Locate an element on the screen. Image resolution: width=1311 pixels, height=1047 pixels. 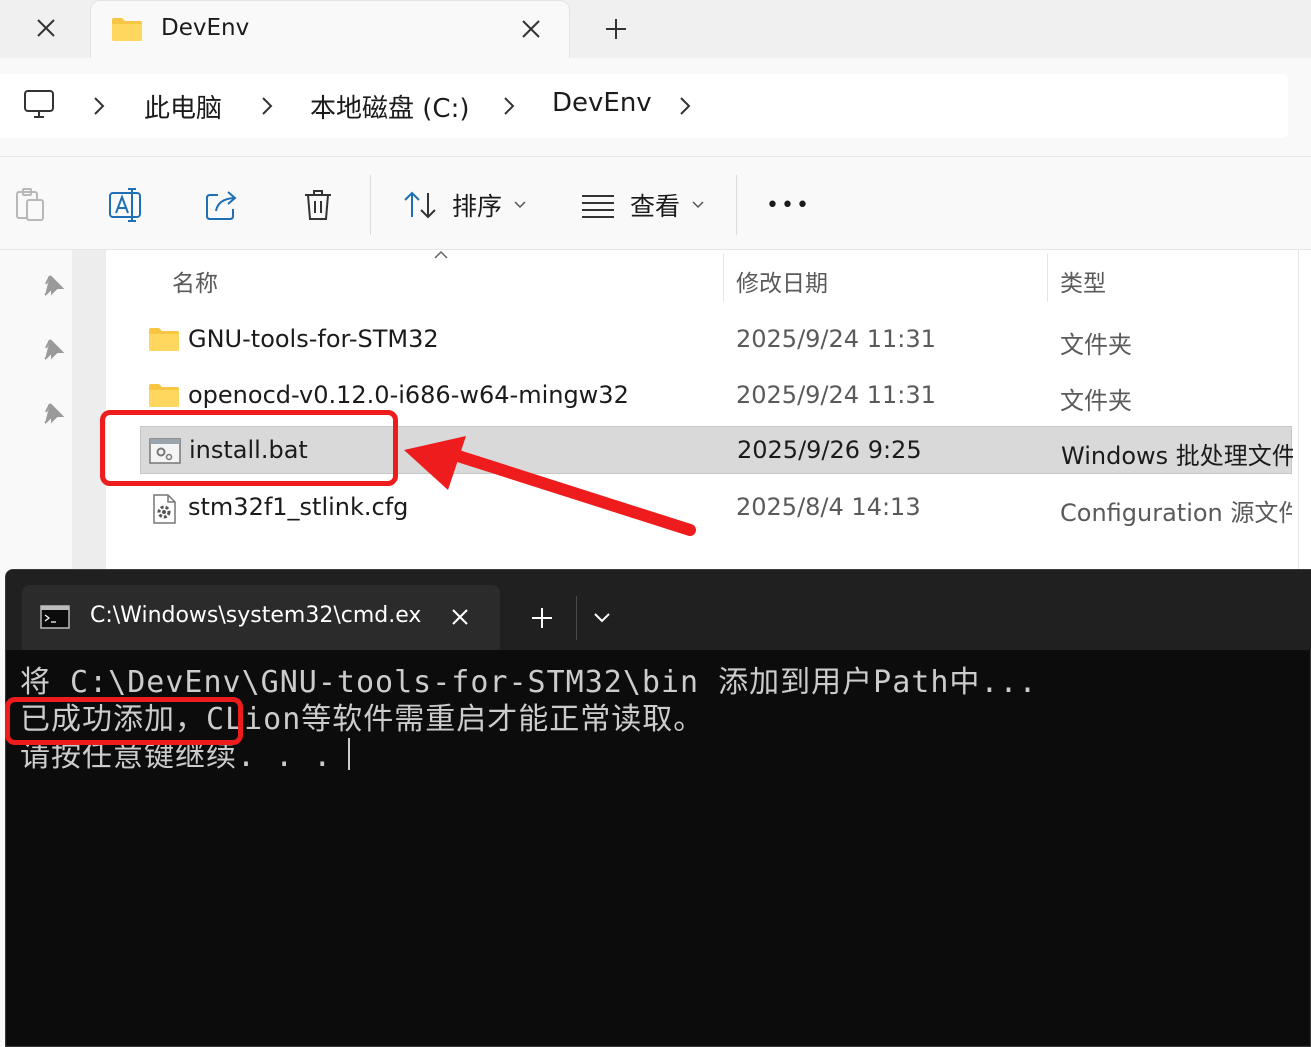
more-icon: ••• is located at coordinates (788, 205).